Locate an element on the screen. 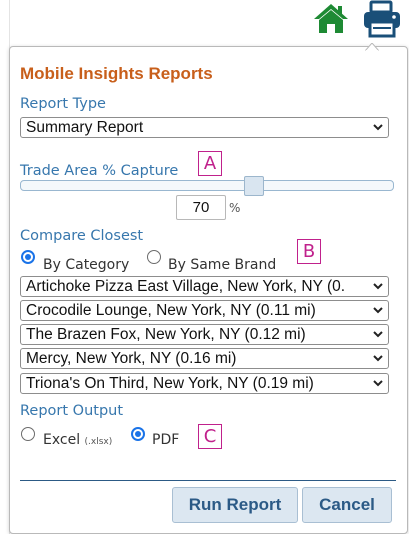 The width and height of the screenshot is (409, 534). report-type-label: Report Type is located at coordinates (63, 104).